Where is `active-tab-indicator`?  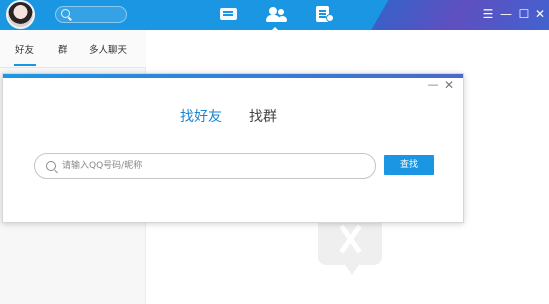
active-tab-indicator is located at coordinates (275, 28).